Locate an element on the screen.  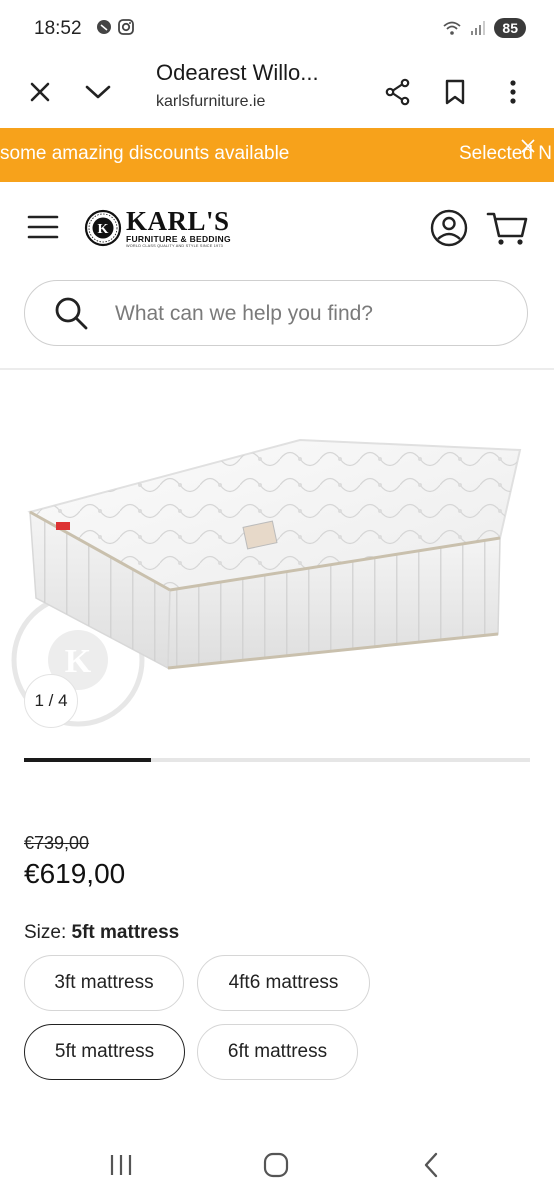
search-icon is located at coordinates (71, 313).